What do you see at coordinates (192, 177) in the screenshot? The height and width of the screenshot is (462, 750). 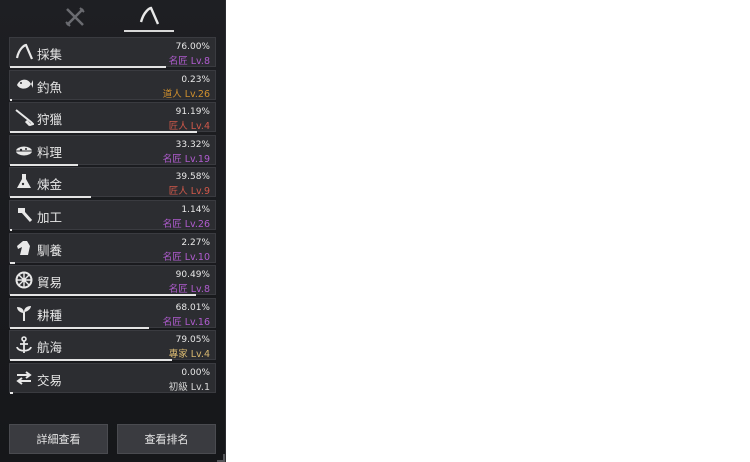 I see `skill-percent: 39.58%` at bounding box center [192, 177].